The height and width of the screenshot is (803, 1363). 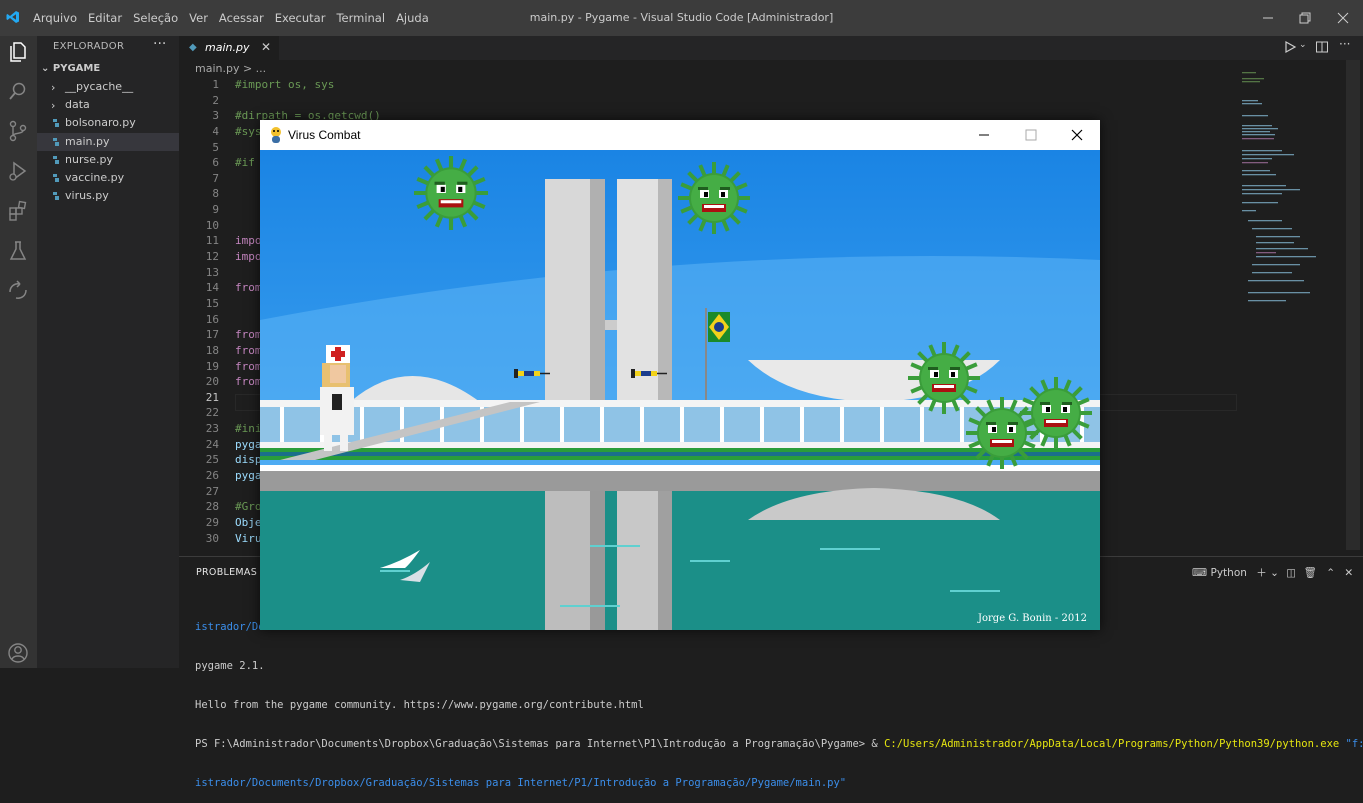 I want to click on tree-item-label: vaccine.py, so click(x=95, y=177).